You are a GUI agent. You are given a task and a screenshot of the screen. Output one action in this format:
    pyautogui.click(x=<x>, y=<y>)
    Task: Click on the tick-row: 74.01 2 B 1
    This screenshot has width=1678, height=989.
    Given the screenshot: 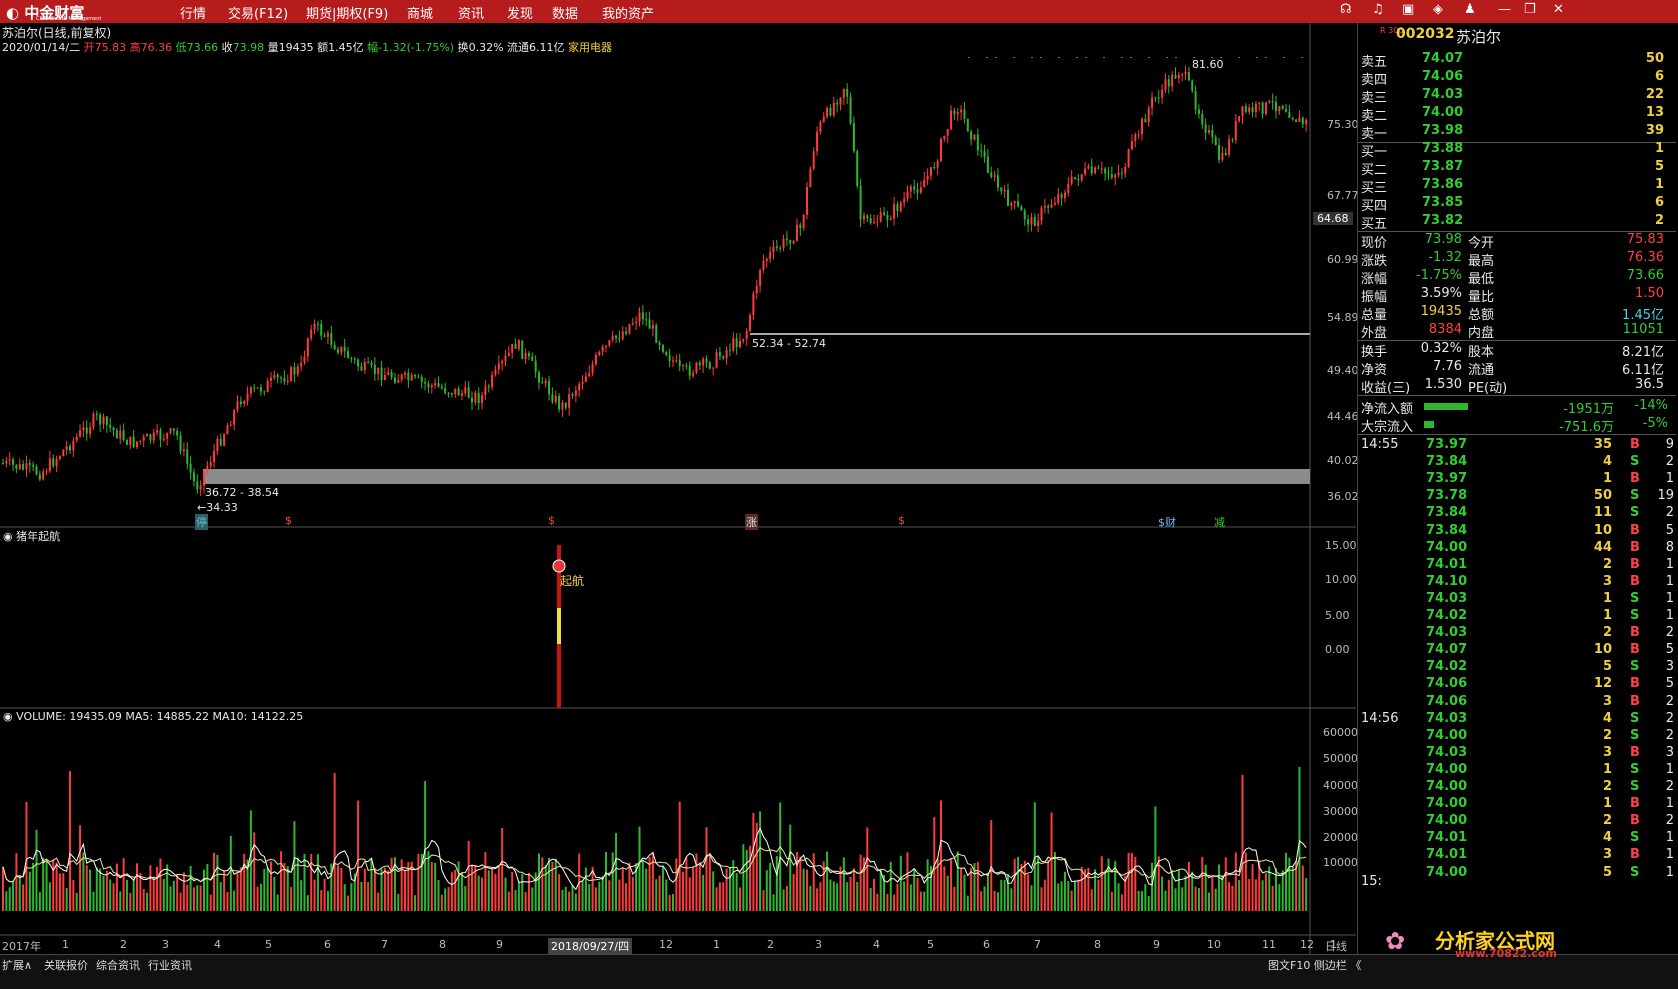 What is the action you would take?
    pyautogui.click(x=1517, y=566)
    